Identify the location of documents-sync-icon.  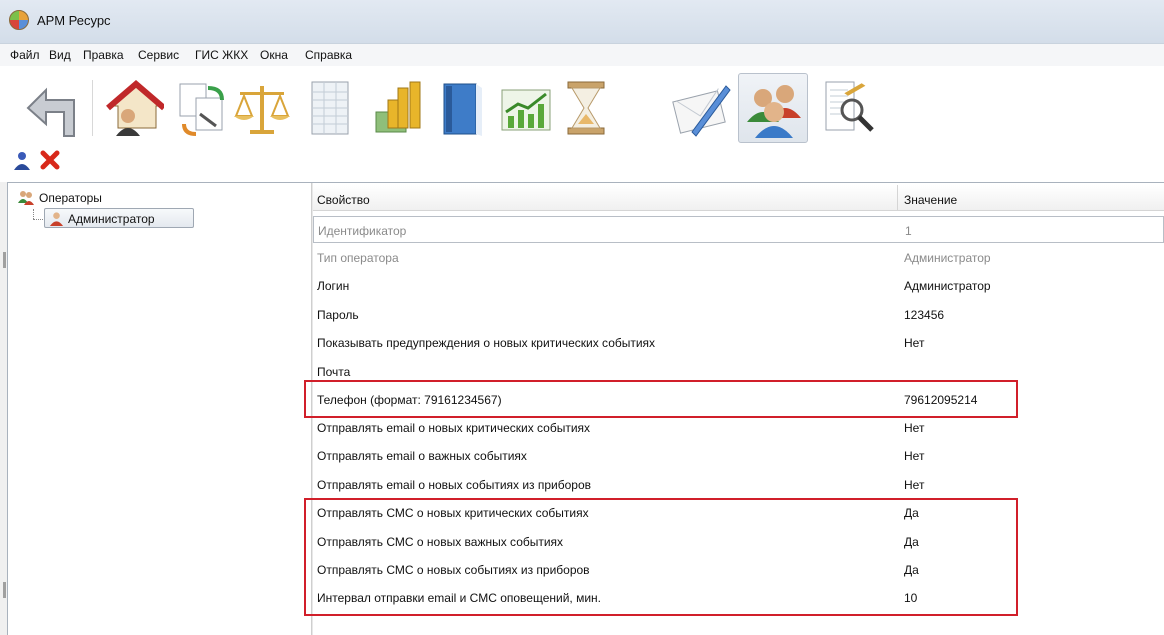
(202, 108).